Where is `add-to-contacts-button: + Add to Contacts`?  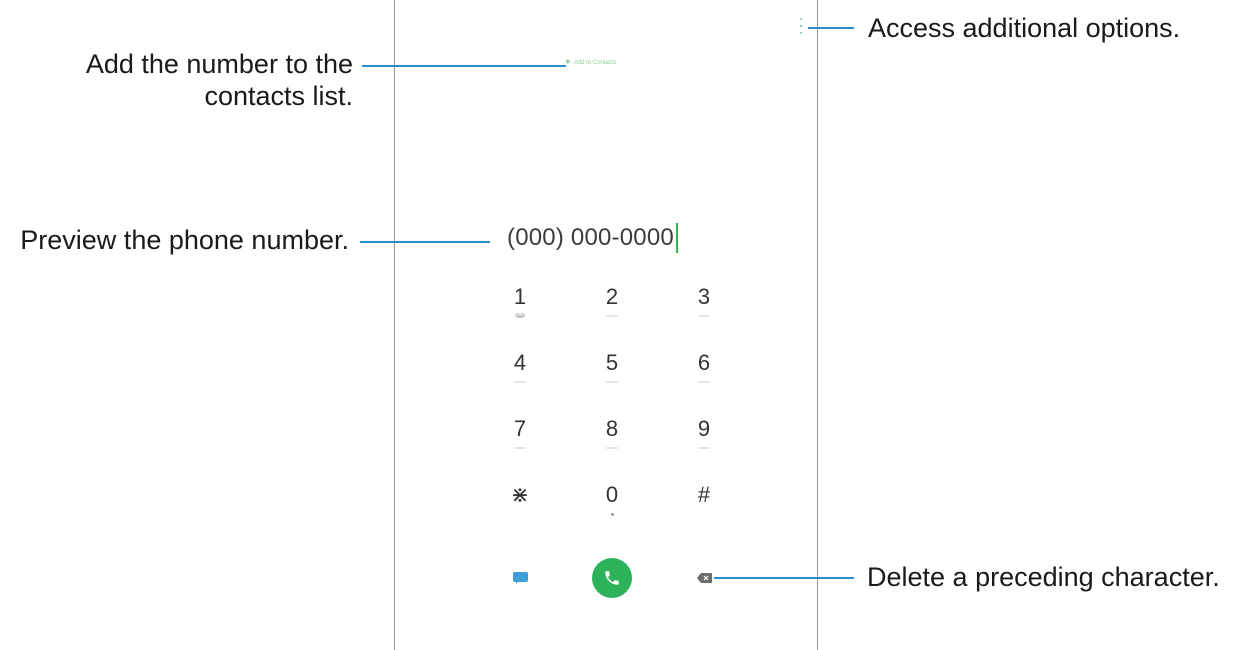 add-to-contacts-button: + Add to Contacts is located at coordinates (591, 63).